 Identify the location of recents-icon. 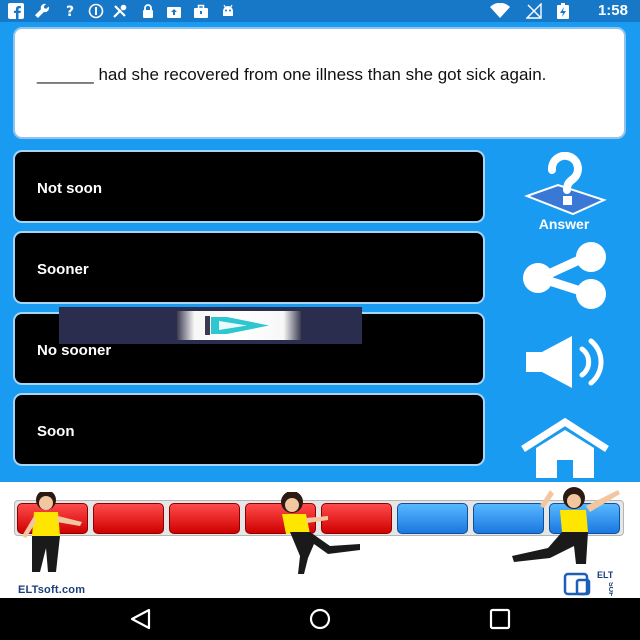
(500, 619).